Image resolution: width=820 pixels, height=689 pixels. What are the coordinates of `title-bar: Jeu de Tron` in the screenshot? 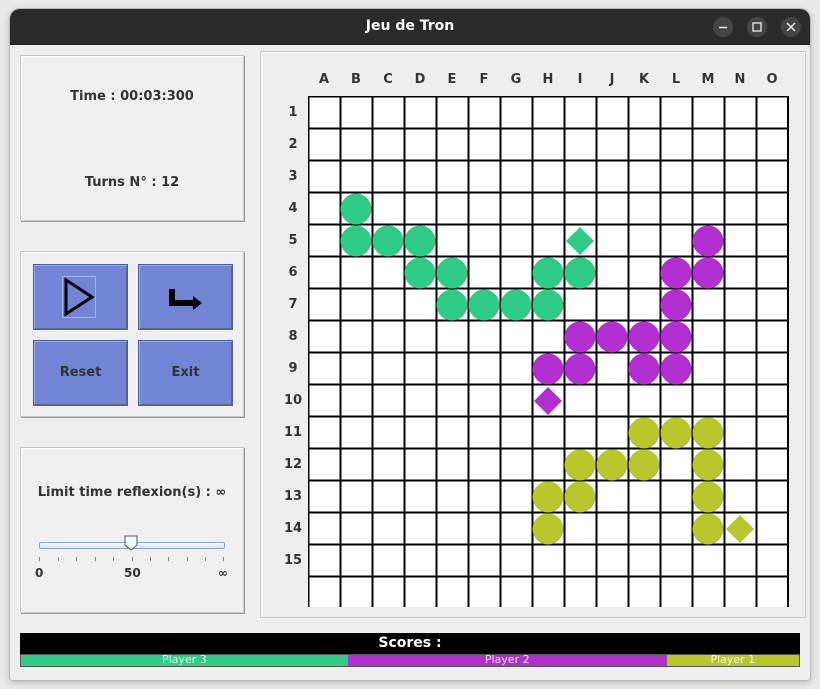 It's located at (410, 27).